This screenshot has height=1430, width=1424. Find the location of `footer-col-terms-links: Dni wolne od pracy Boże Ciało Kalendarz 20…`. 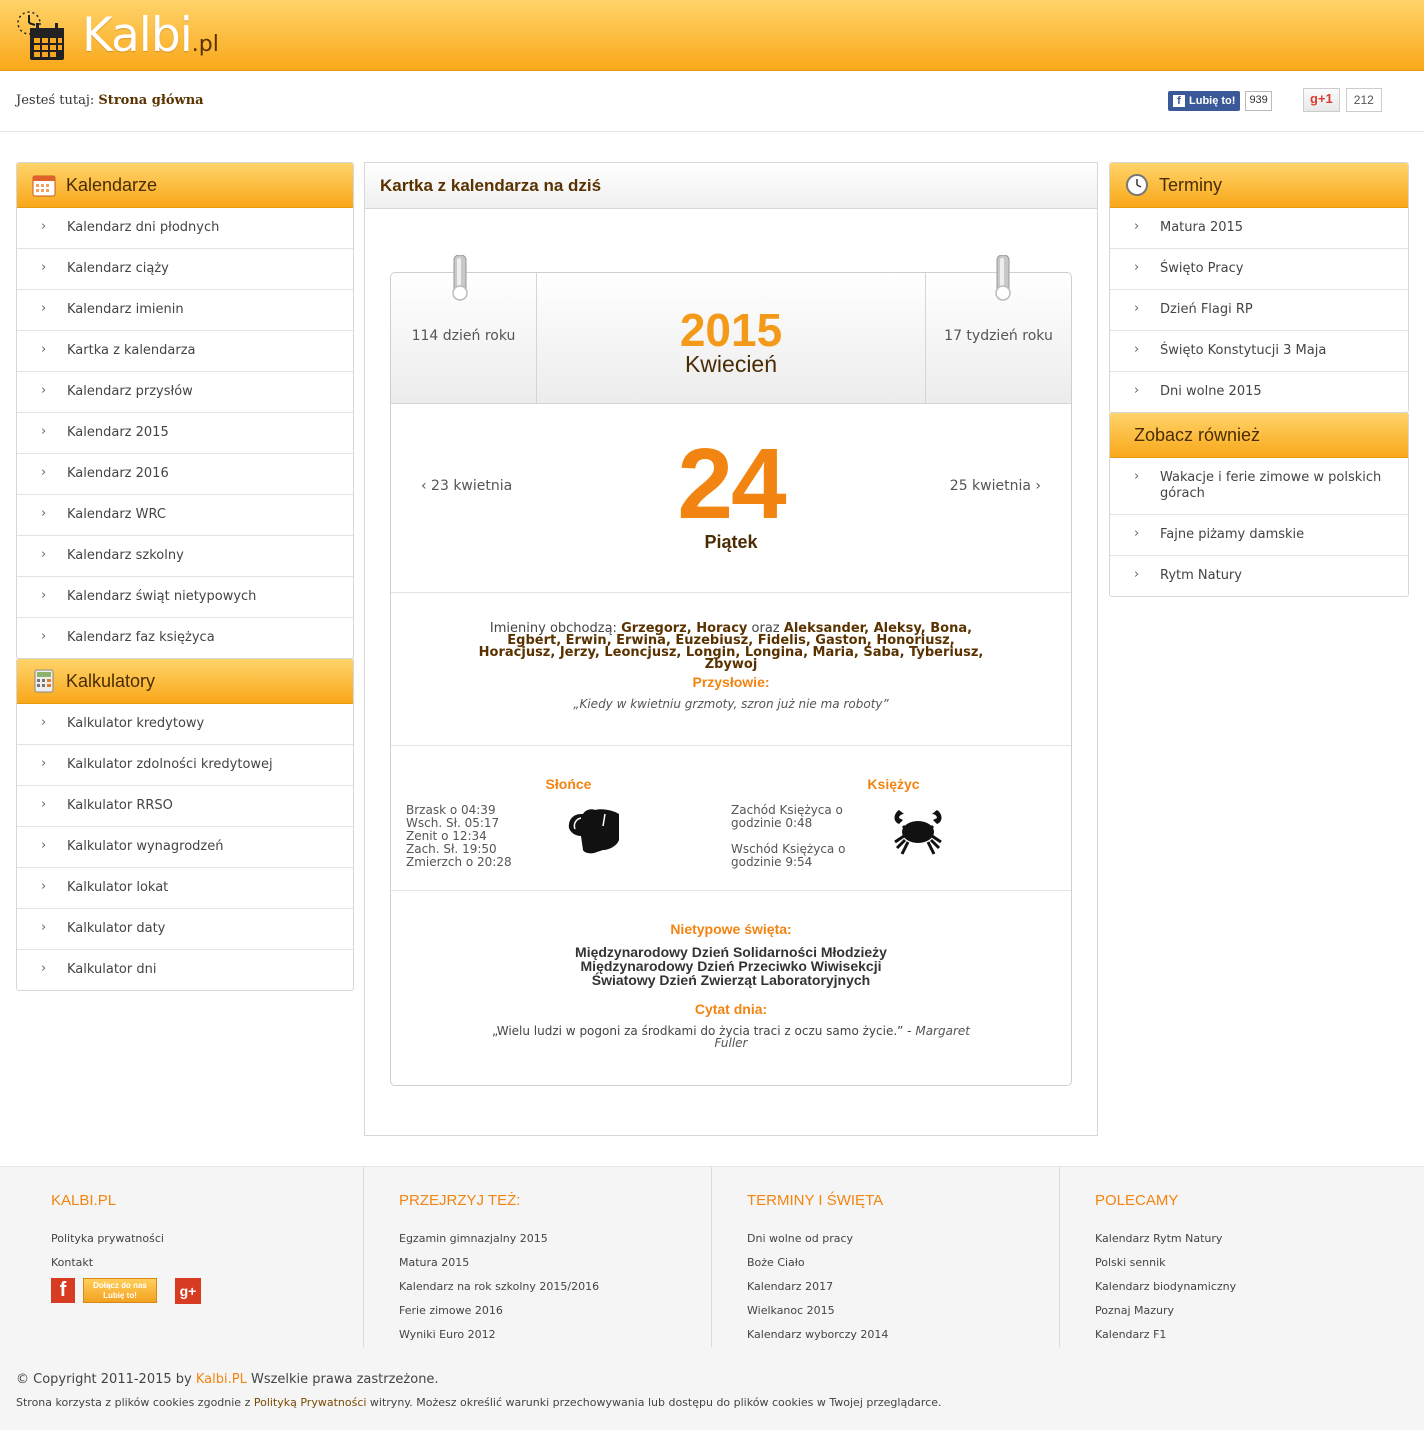

footer-col-terms-links: Dni wolne od pracy Boże Ciało Kalendarz 20… is located at coordinates (817, 1292).